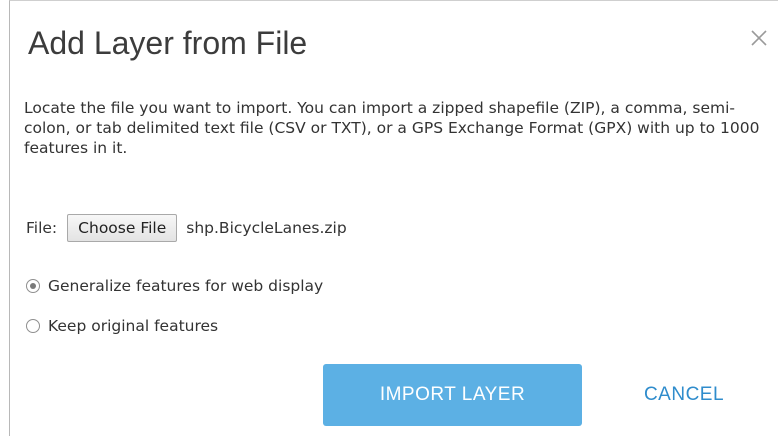  I want to click on option-keep-original-features: Keep original features, so click(122, 326).